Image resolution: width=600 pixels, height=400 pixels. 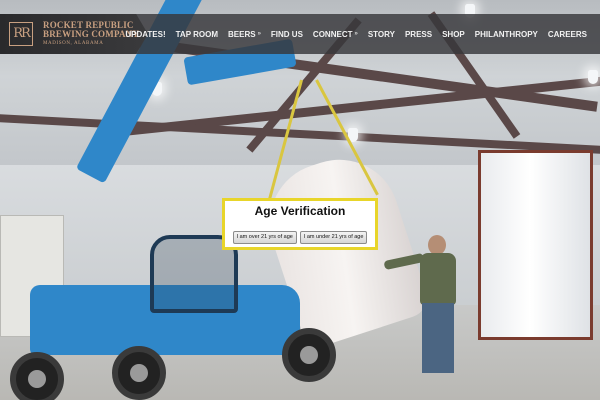 I want to click on nav-connect: CONNECT», so click(x=335, y=34).